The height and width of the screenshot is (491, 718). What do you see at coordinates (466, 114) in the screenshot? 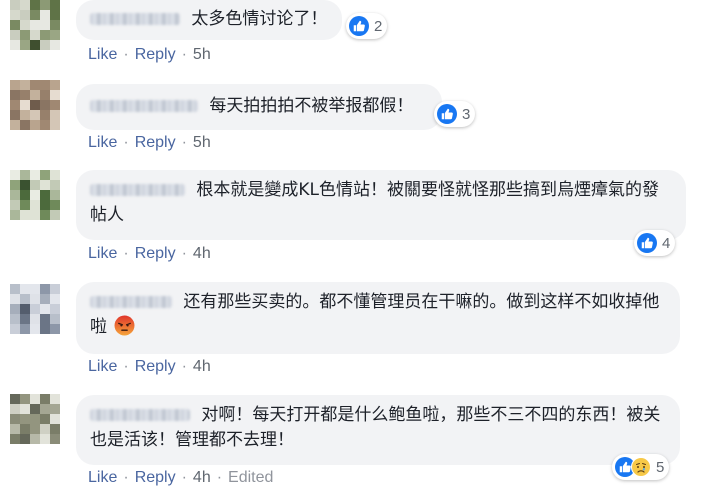
I see `reaction-count: 3` at bounding box center [466, 114].